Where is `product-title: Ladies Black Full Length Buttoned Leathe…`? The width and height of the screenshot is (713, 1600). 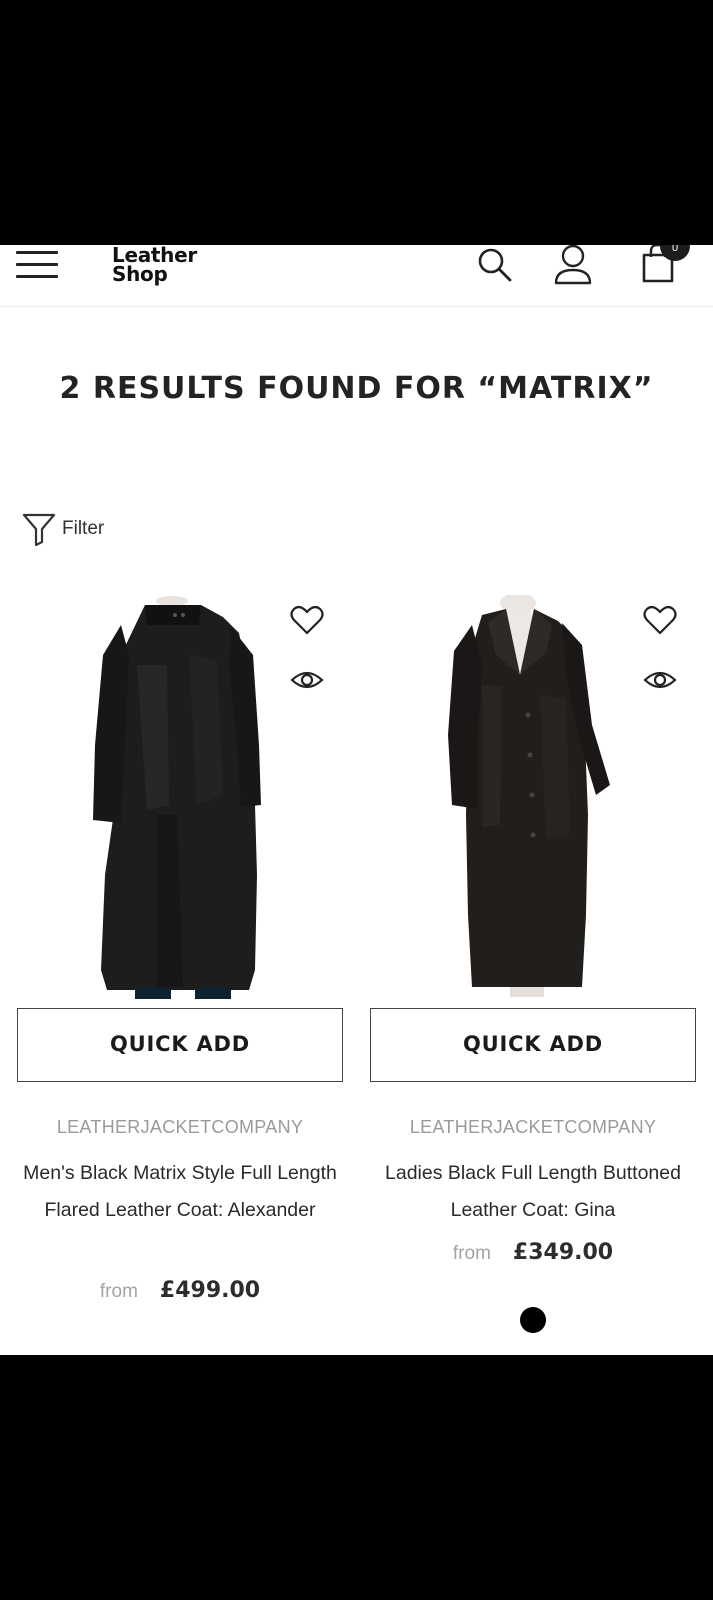
product-title: Ladies Black Full Length Buttoned Leathe… is located at coordinates (533, 1192).